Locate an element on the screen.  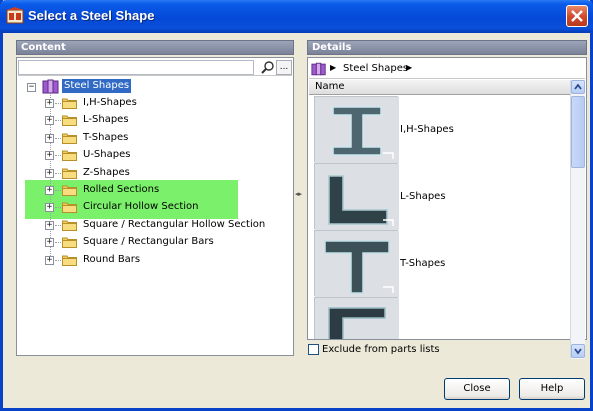
close-icon is located at coordinates (577, 16).